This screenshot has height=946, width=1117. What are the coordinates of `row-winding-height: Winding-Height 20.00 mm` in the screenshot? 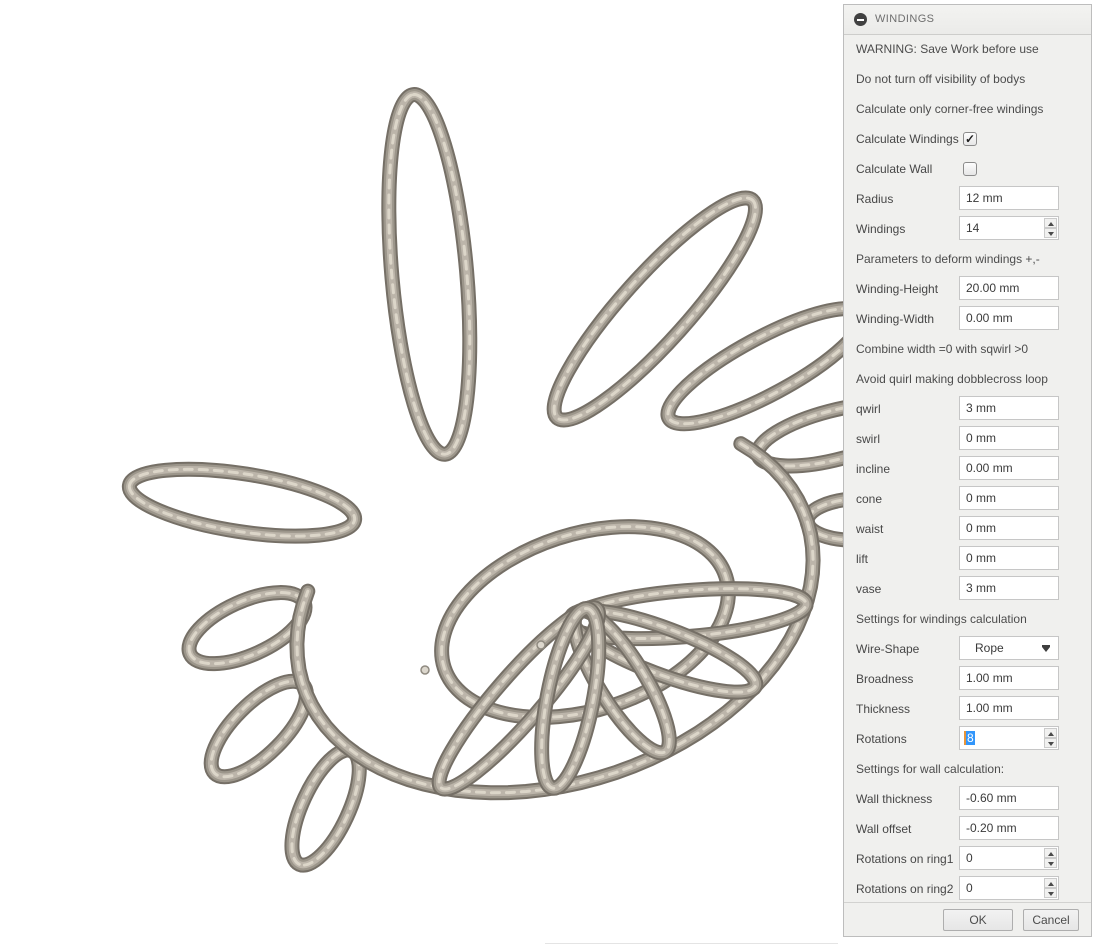 It's located at (967, 289).